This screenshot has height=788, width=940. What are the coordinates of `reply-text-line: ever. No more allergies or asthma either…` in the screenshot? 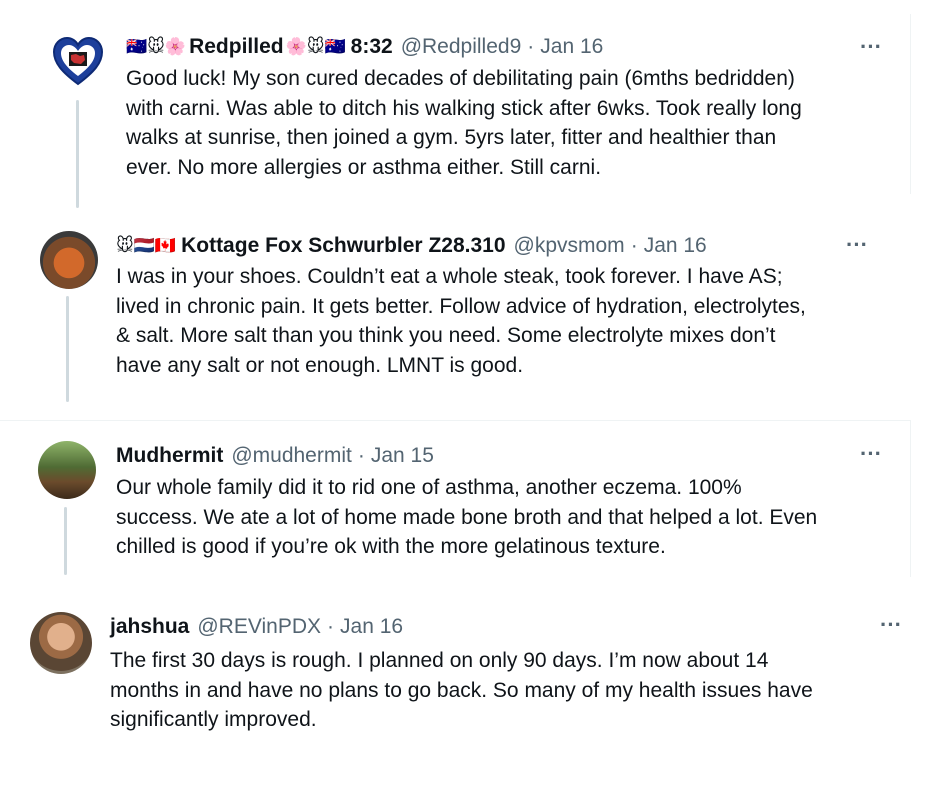 It's located at (364, 167).